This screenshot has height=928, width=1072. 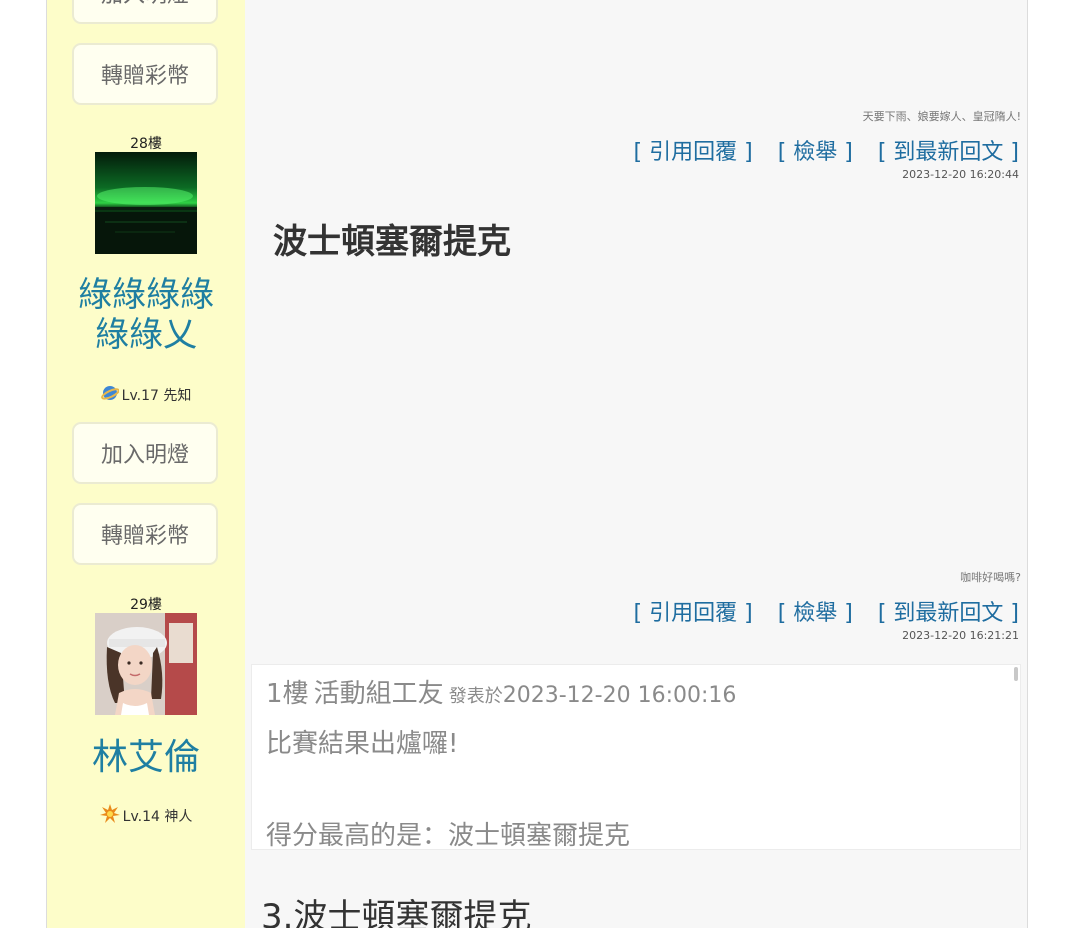 I want to click on username: 林艾倫, so click(x=146, y=758).